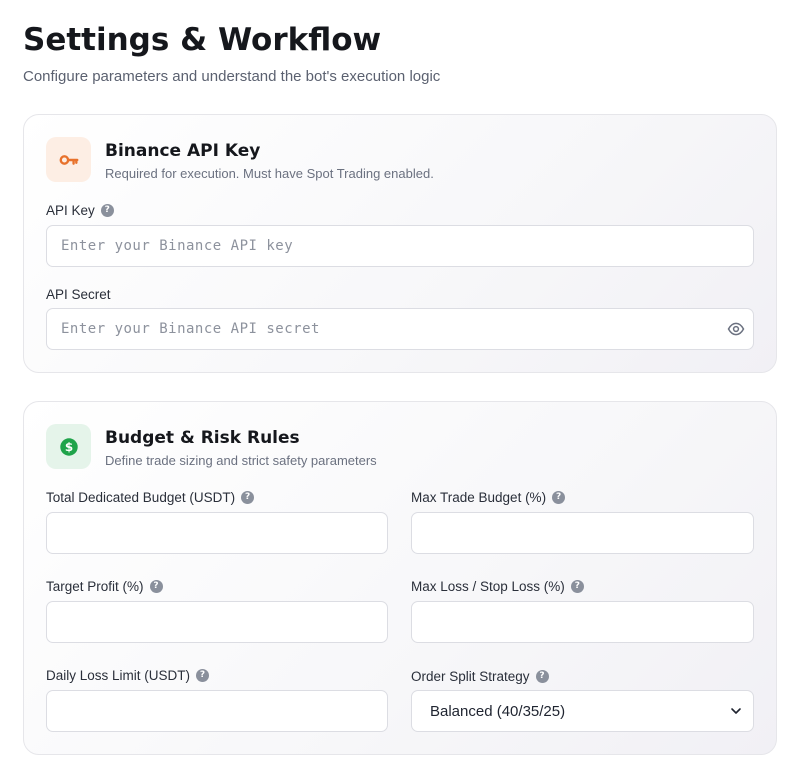 The image size is (800, 779). What do you see at coordinates (736, 711) in the screenshot?
I see `chevron-down-icon` at bounding box center [736, 711].